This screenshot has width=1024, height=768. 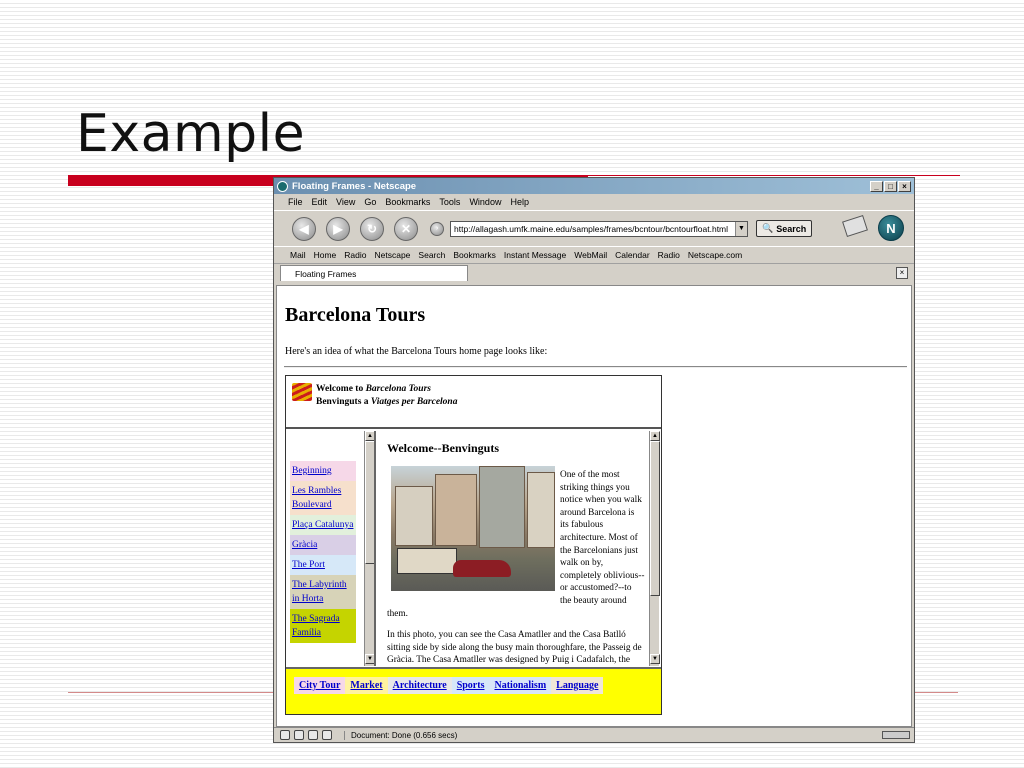 I want to click on maximize-button: □, so click(x=890, y=186).